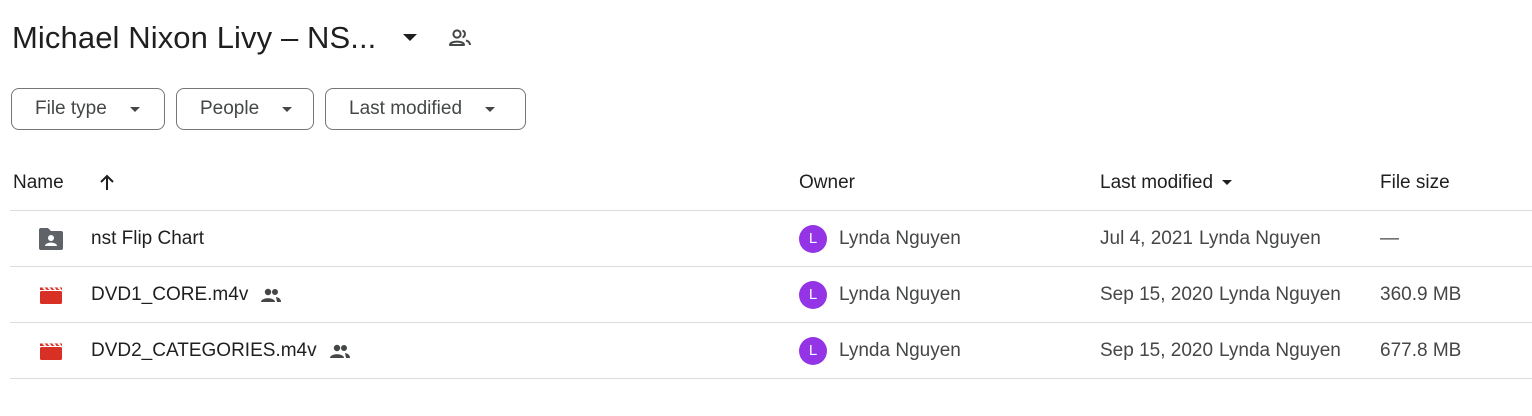 This screenshot has width=1532, height=416. Describe the element at coordinates (51, 238) in the screenshot. I see `shared-folder-icon` at that location.